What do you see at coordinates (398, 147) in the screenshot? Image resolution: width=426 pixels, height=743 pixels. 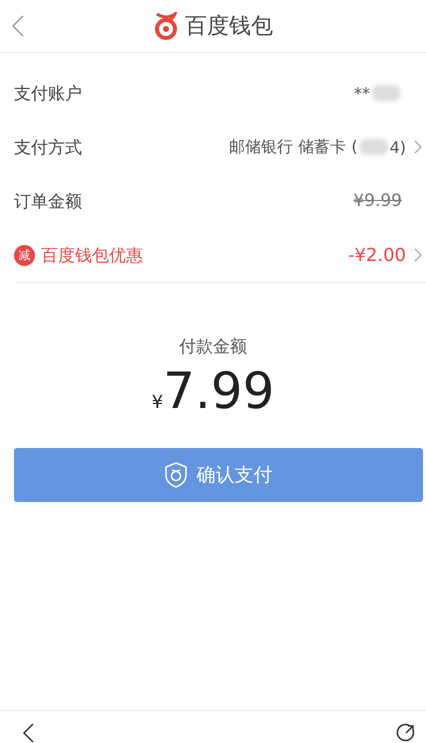 I see `row-value: 4)` at bounding box center [398, 147].